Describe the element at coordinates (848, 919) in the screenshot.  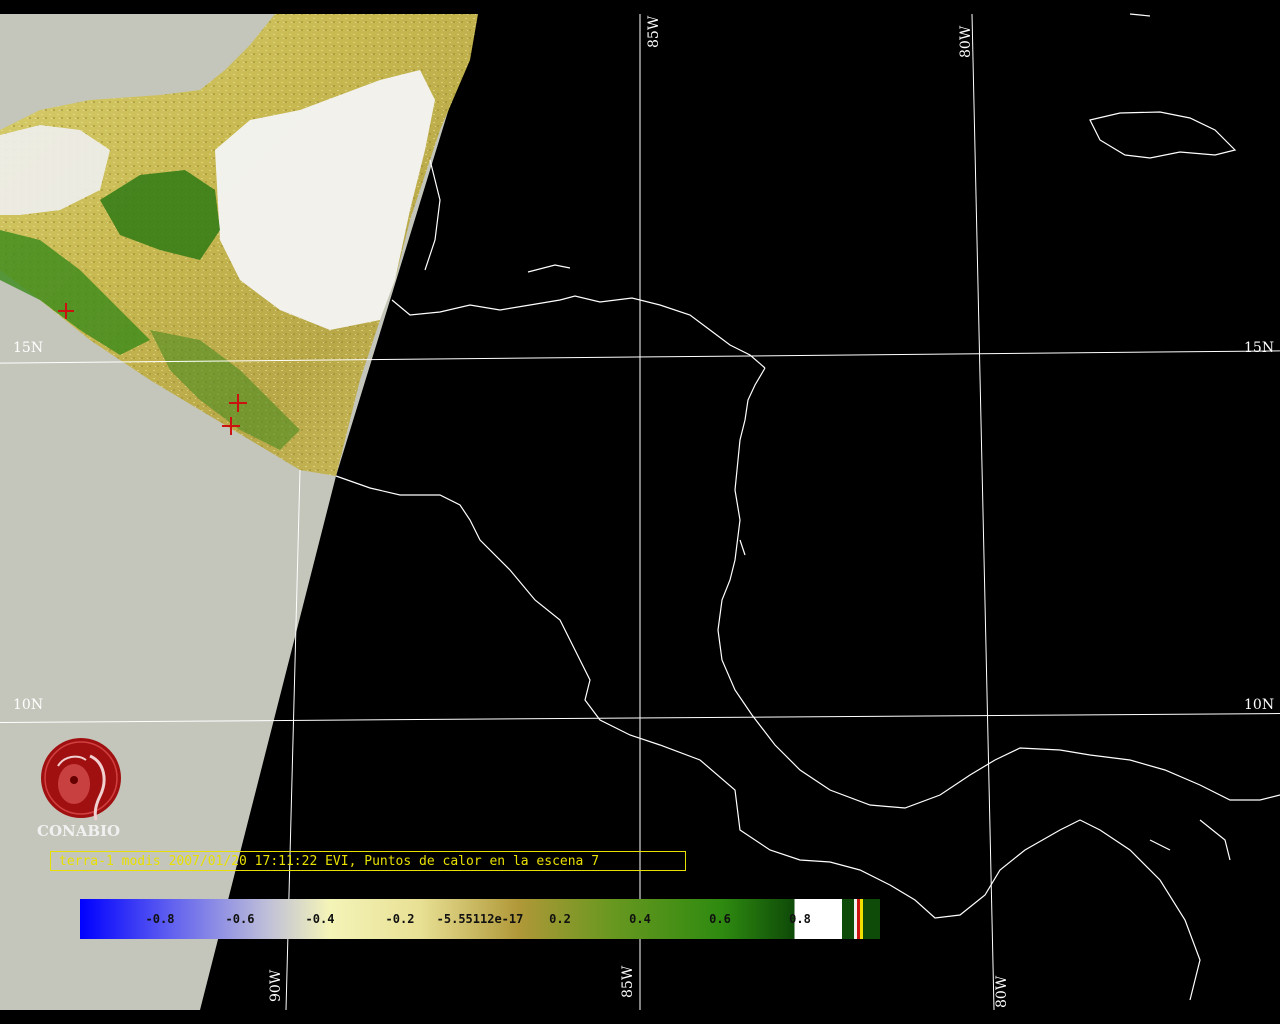
I see `colorbar-dark-swatch` at that location.